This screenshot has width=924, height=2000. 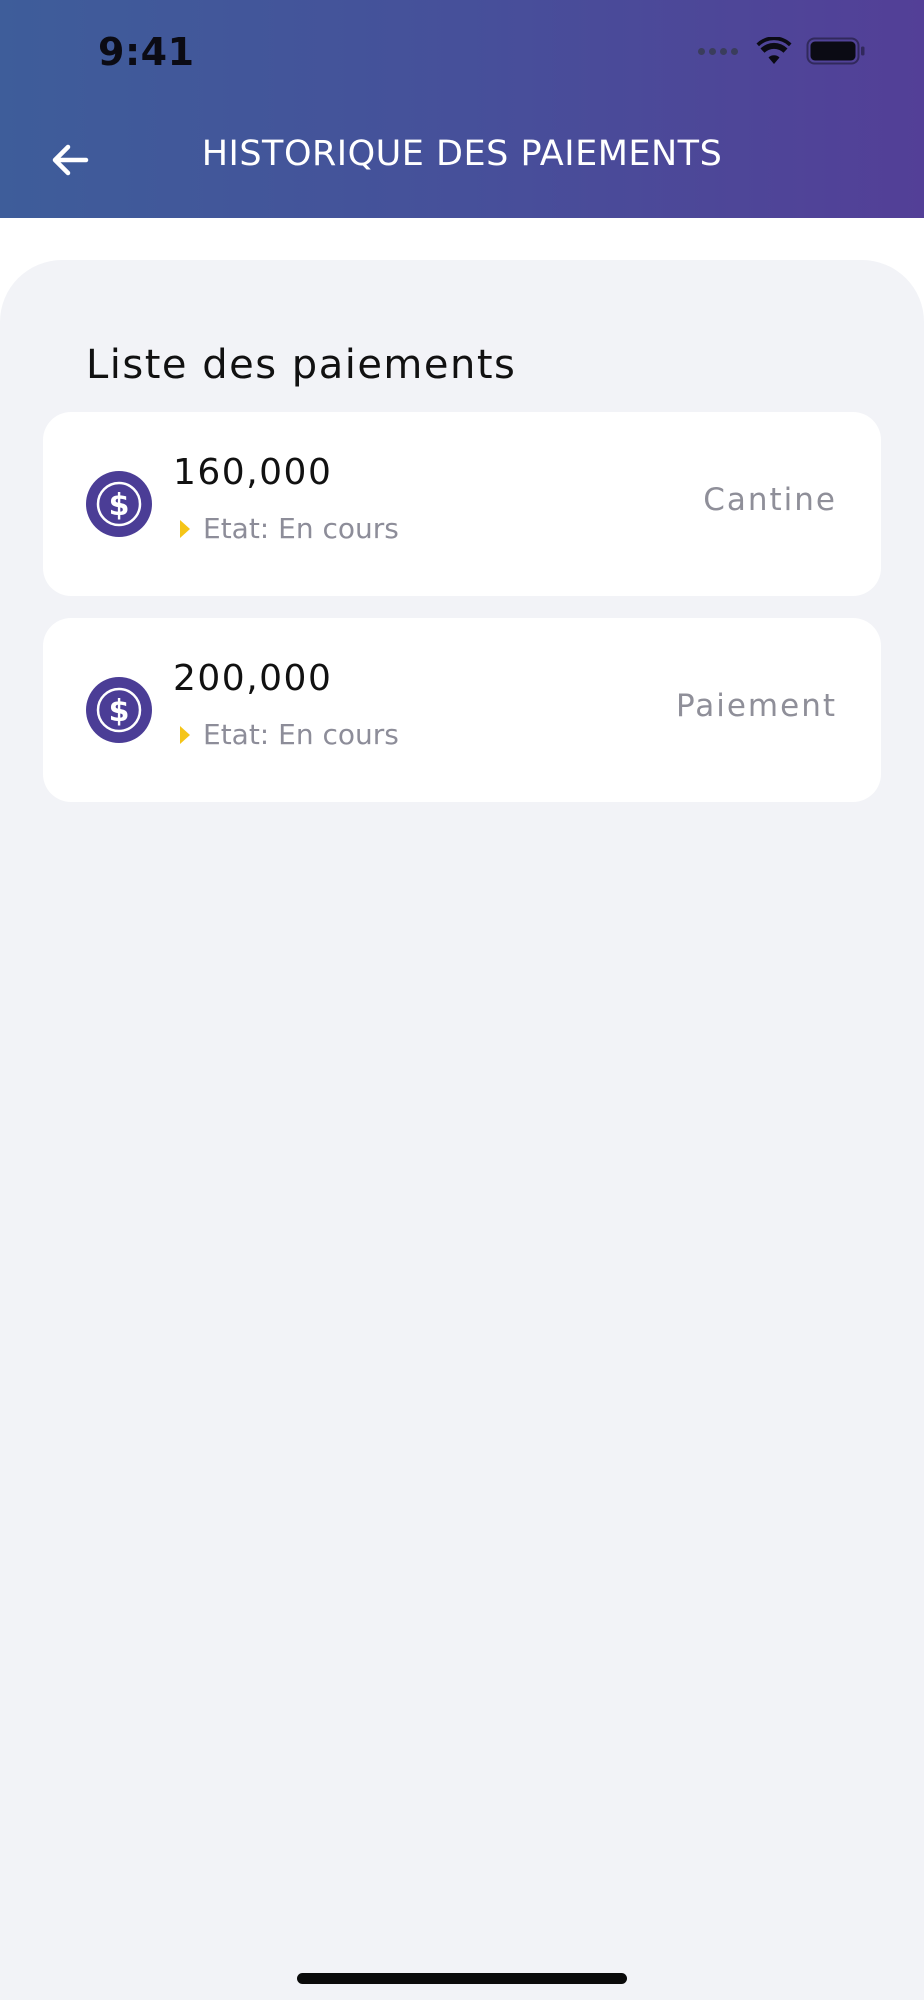 What do you see at coordinates (462, 109) in the screenshot?
I see `app-header: 9:41 HISTORIQUE DES PAIEMENTS` at bounding box center [462, 109].